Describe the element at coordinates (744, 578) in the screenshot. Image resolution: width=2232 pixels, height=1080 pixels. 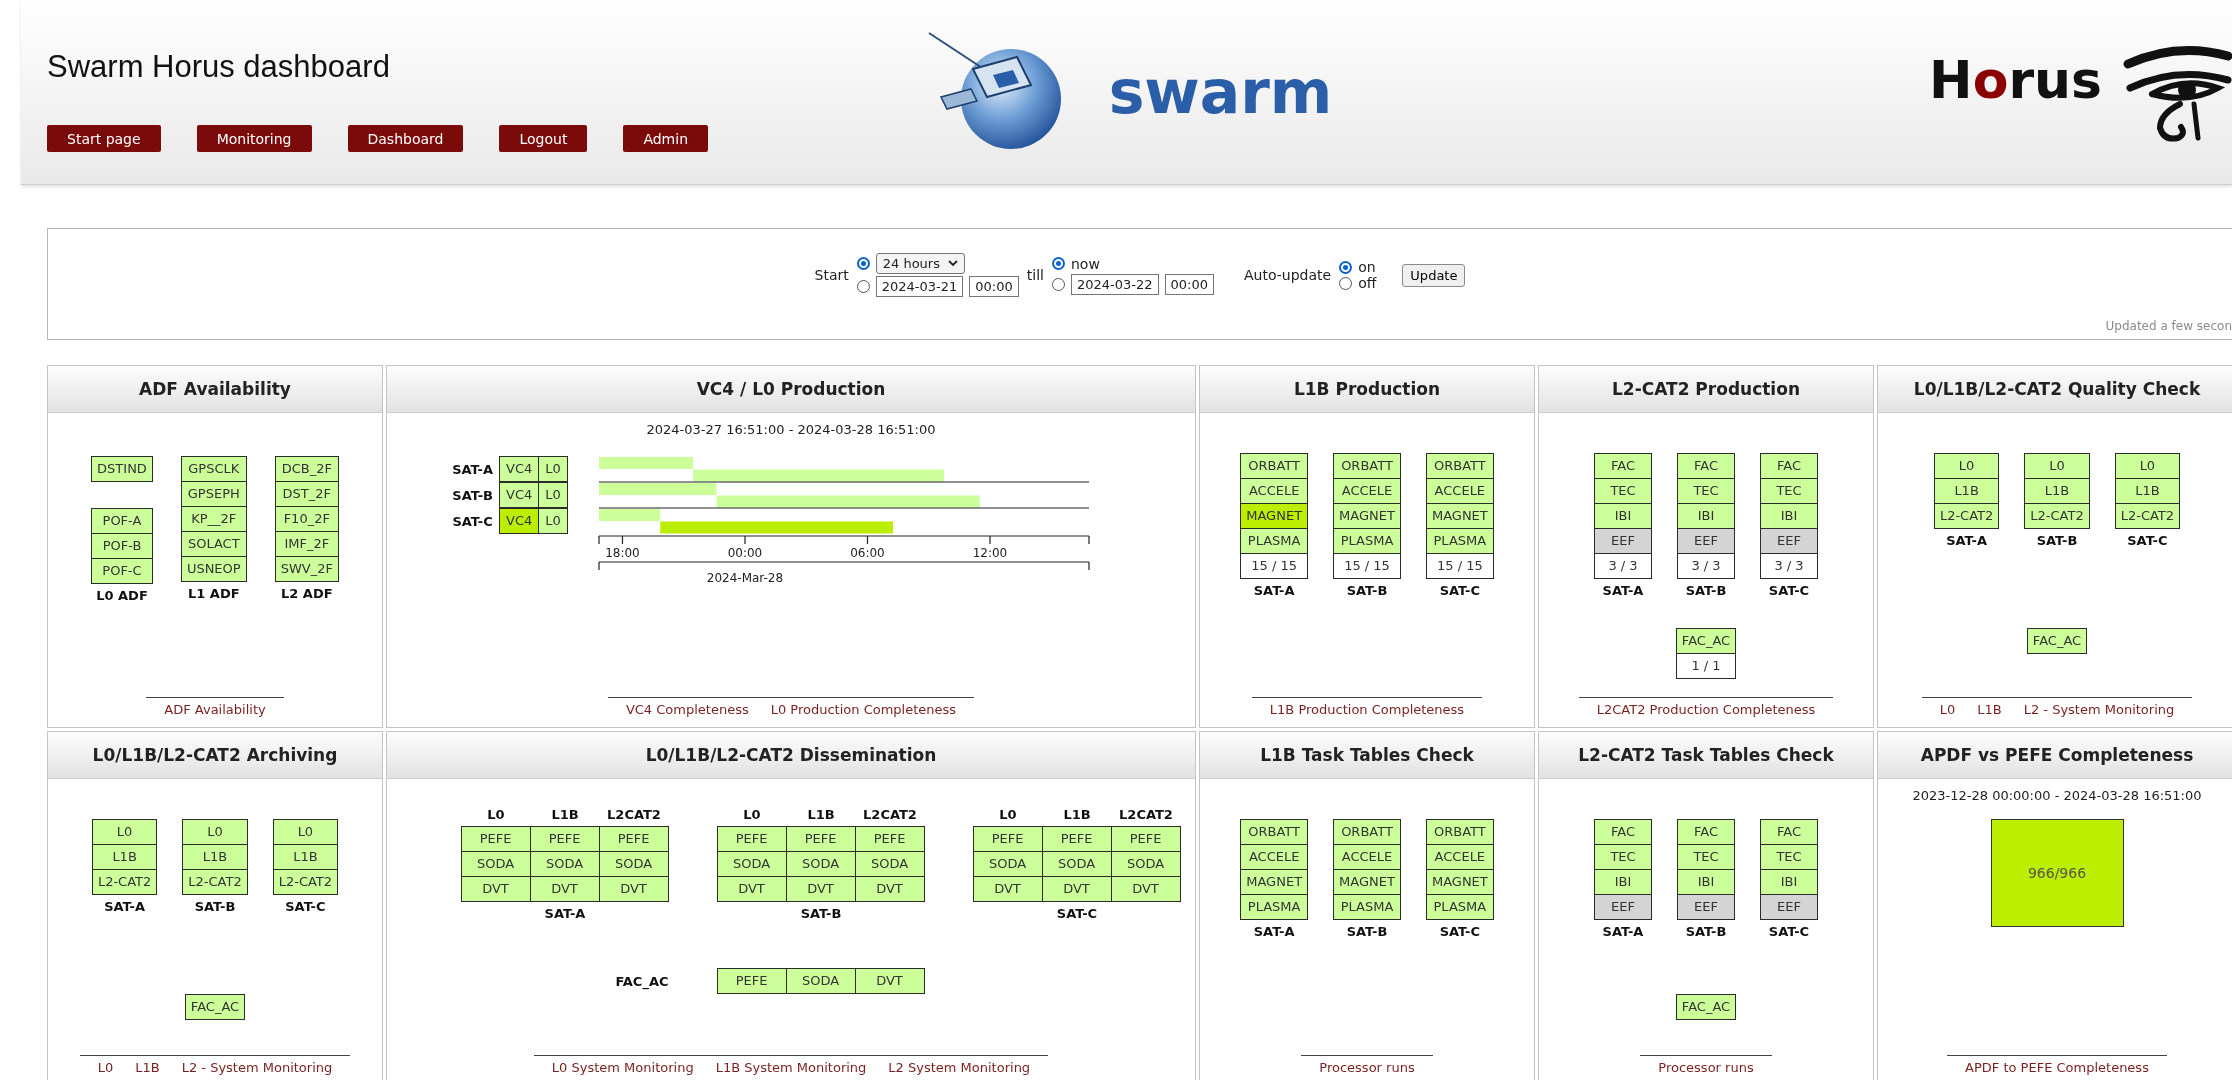
I see `axis-label: 2024-Mar-28` at that location.